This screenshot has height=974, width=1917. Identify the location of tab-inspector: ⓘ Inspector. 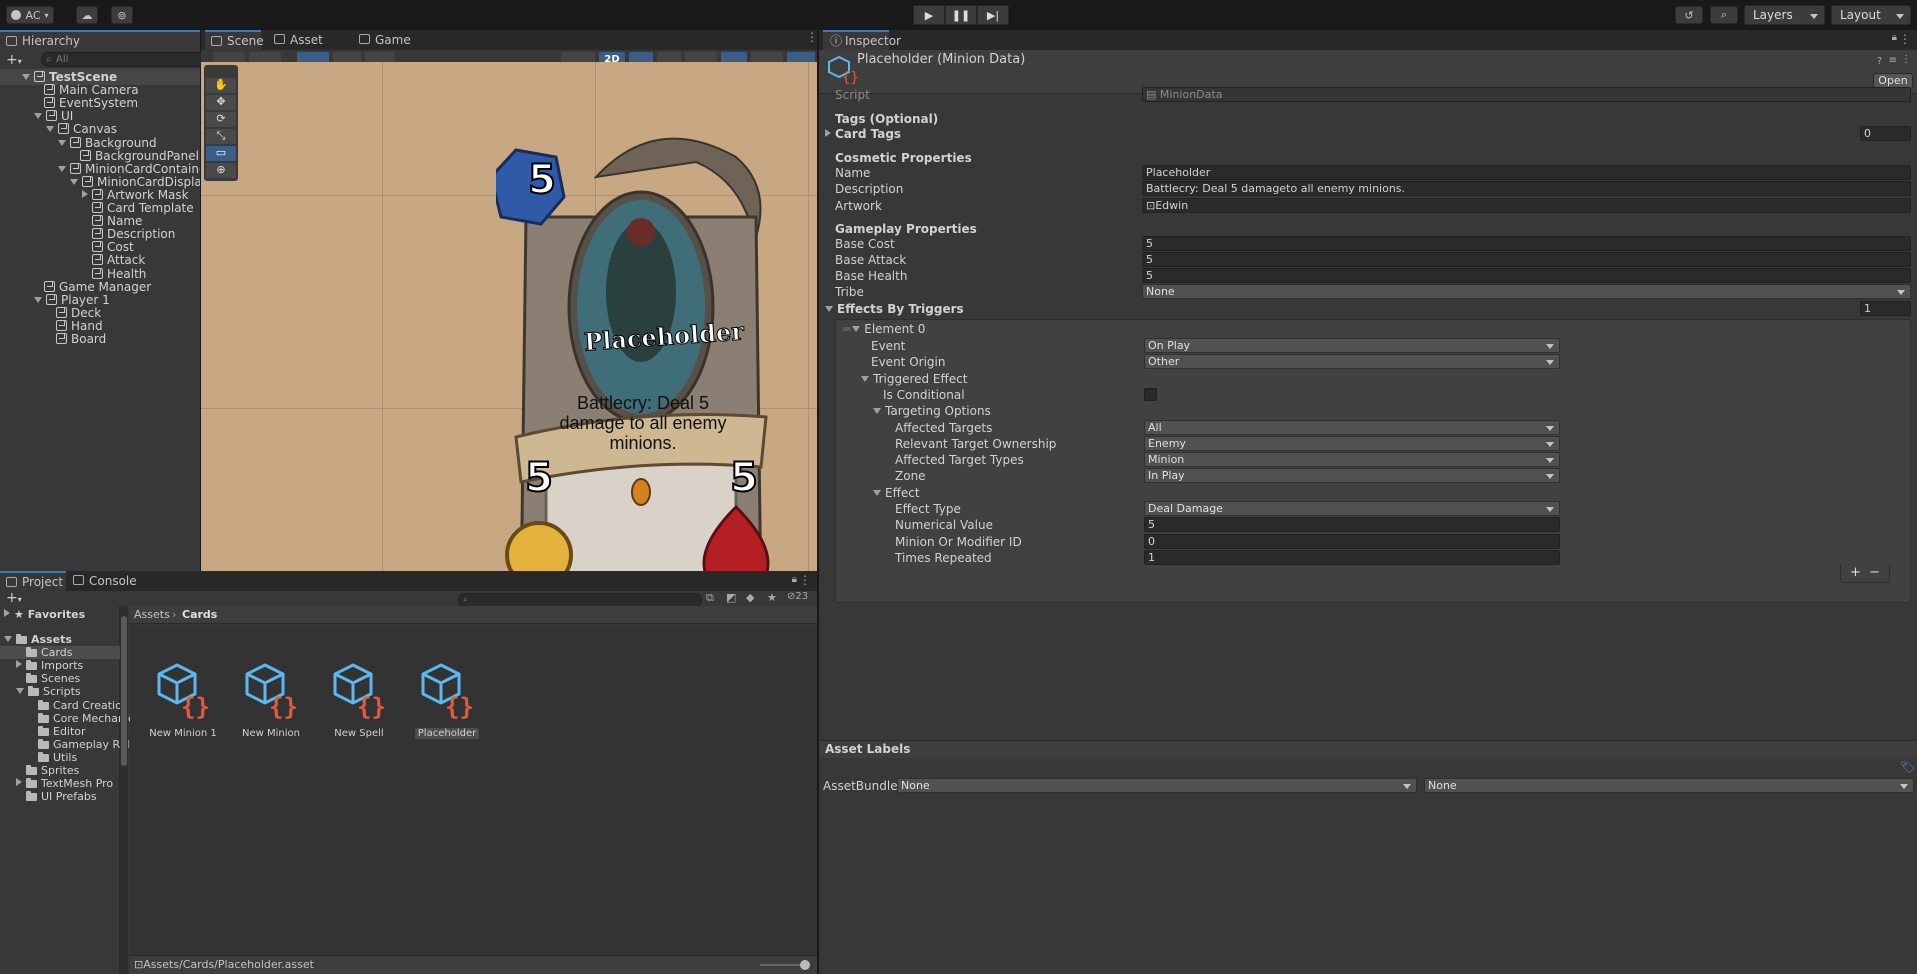
(862, 40).